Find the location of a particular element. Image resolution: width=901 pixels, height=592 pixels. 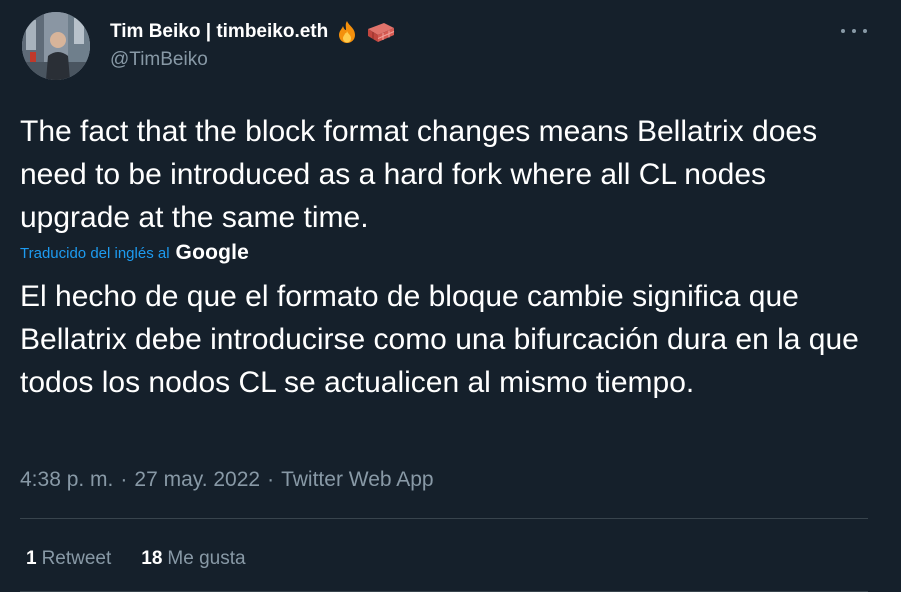

google-logo: Google is located at coordinates (212, 252).